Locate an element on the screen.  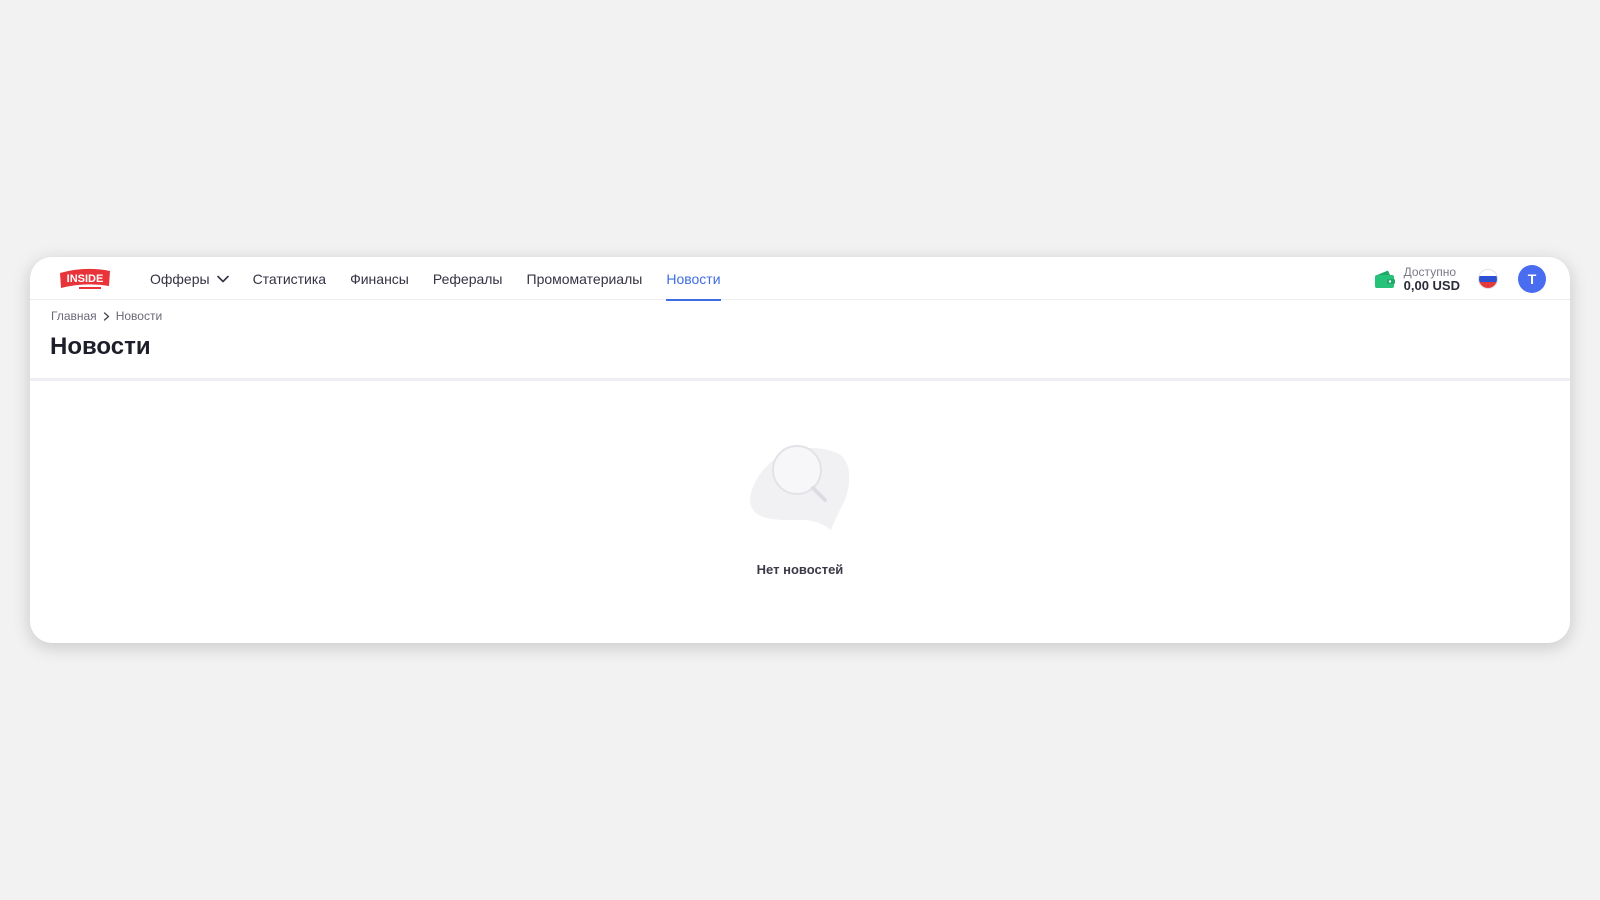
chevron-right-icon is located at coordinates (106, 316).